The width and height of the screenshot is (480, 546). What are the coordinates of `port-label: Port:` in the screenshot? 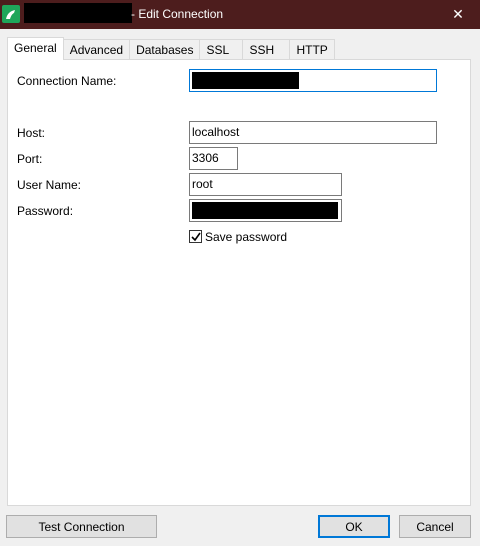 It's located at (30, 159).